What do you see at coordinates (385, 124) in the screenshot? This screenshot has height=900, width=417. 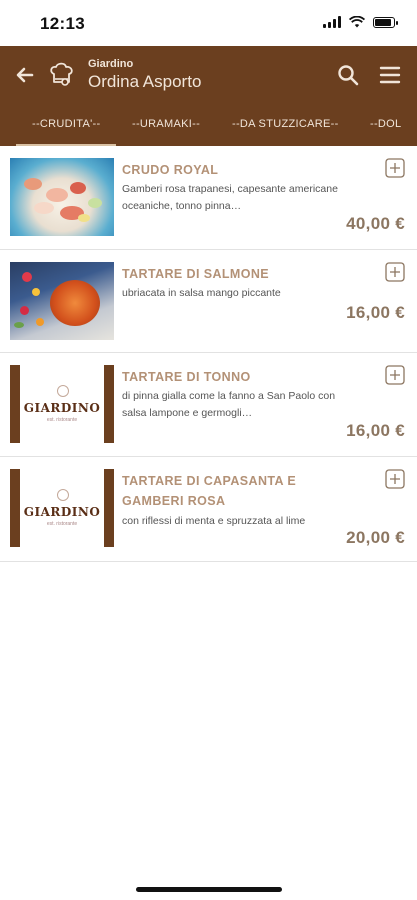 I see `tab-dolci: --DOL` at bounding box center [385, 124].